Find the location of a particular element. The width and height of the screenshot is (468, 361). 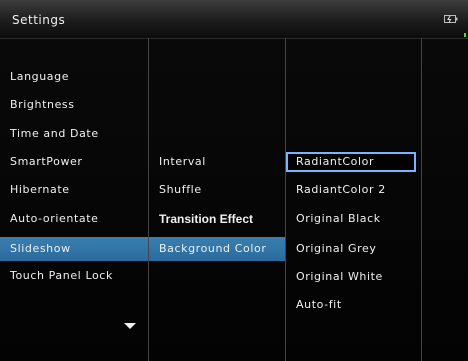

menu-item-brightness: Brightness is located at coordinates (78, 105).